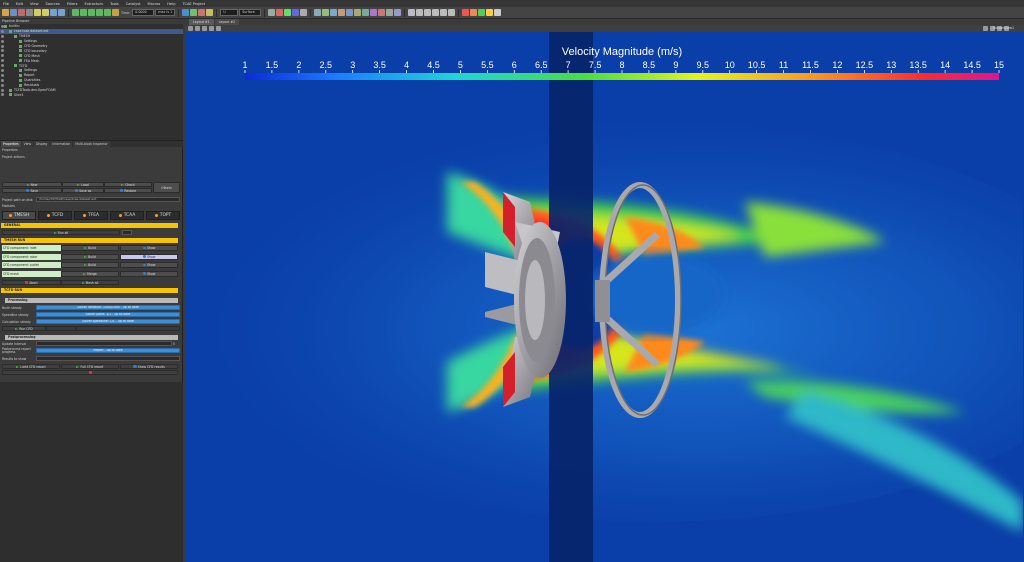  What do you see at coordinates (13, 12) in the screenshot?
I see `save-icon` at bounding box center [13, 12].